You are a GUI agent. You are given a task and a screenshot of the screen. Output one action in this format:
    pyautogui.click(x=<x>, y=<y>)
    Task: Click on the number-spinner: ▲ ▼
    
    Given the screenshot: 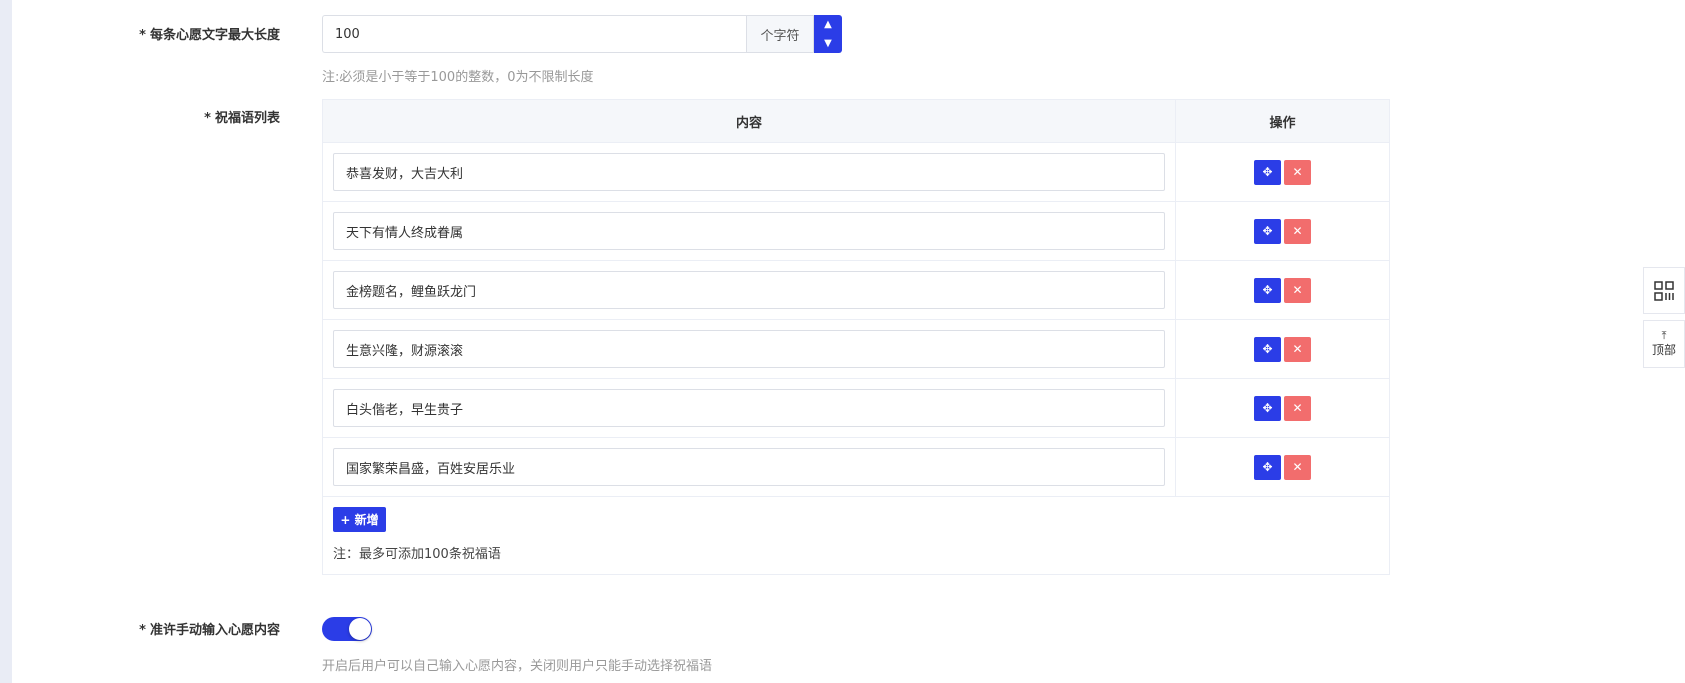 What is the action you would take?
    pyautogui.click(x=828, y=34)
    